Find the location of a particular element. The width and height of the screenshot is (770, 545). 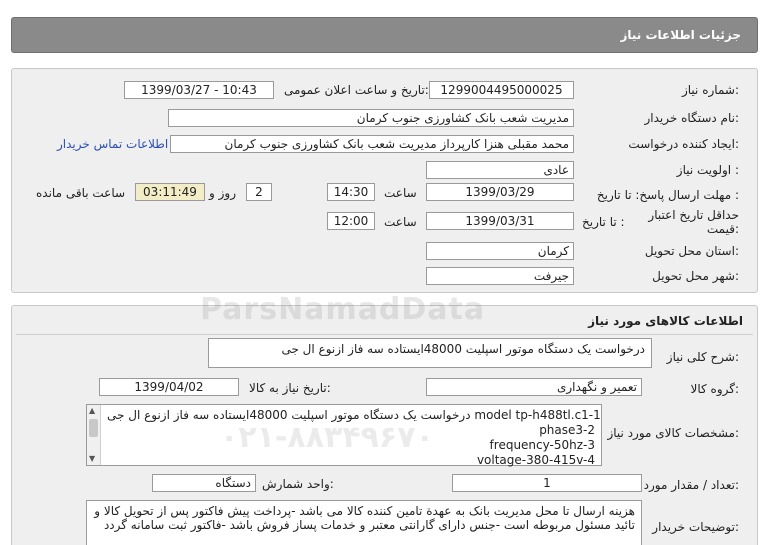

qty-field: 1 is located at coordinates (547, 483).